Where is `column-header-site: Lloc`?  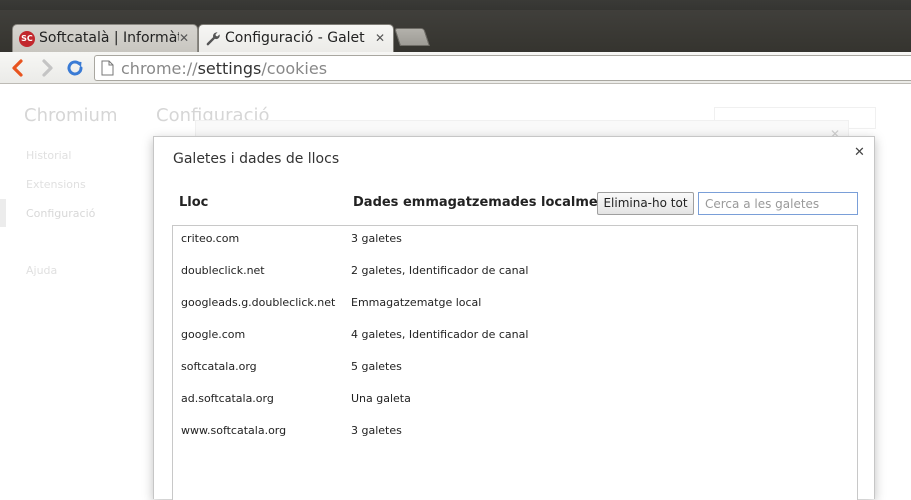
column-header-site: Lloc is located at coordinates (194, 202).